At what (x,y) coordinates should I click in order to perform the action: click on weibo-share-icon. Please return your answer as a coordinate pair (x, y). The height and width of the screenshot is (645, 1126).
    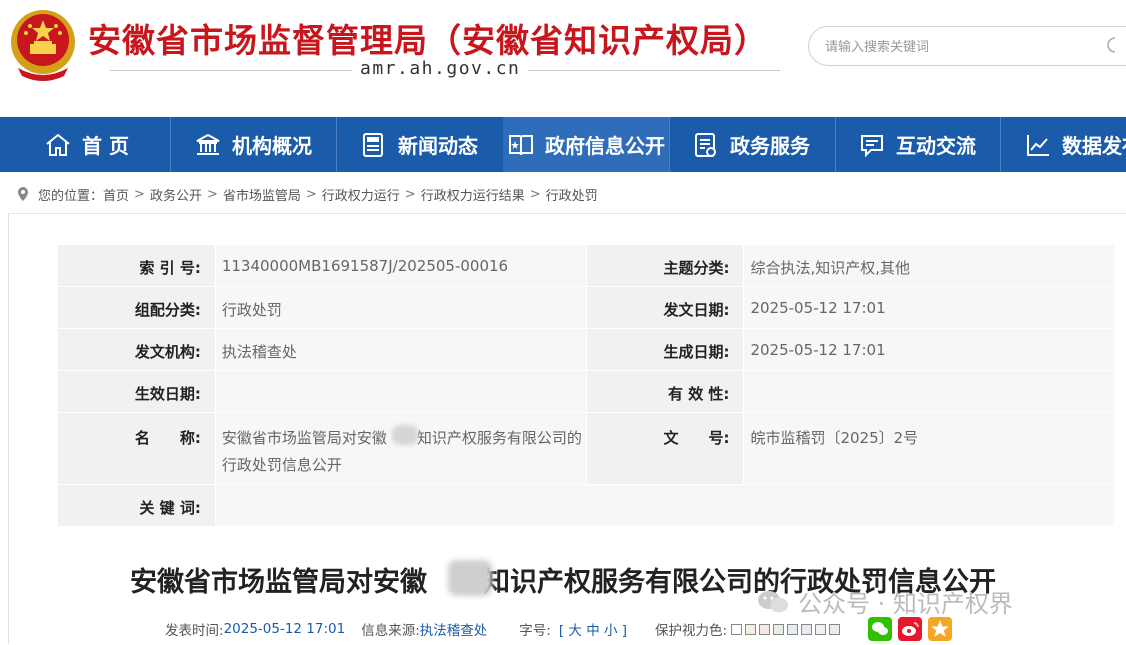
    Looking at the image, I should click on (910, 629).